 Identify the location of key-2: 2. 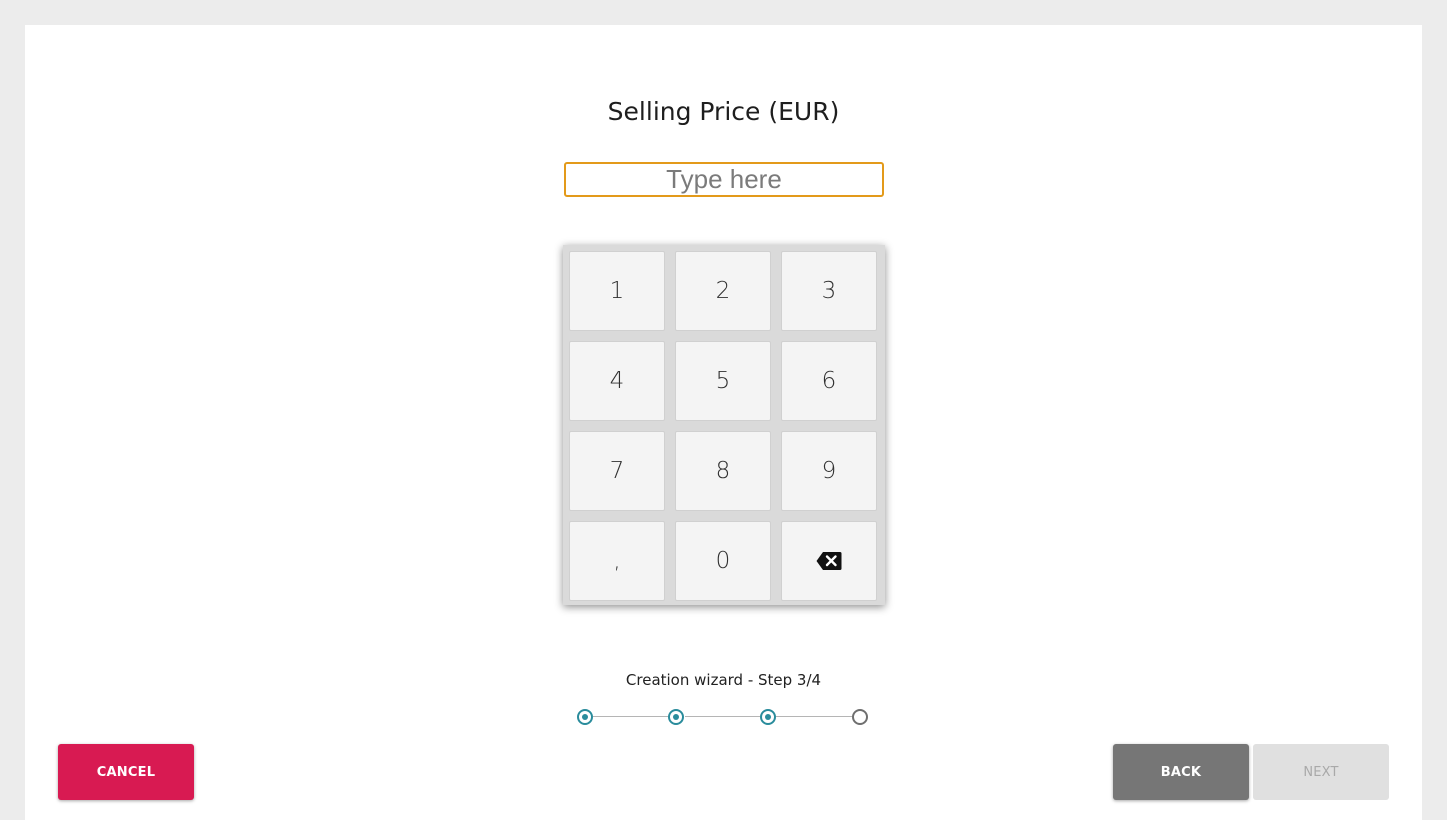
(723, 291).